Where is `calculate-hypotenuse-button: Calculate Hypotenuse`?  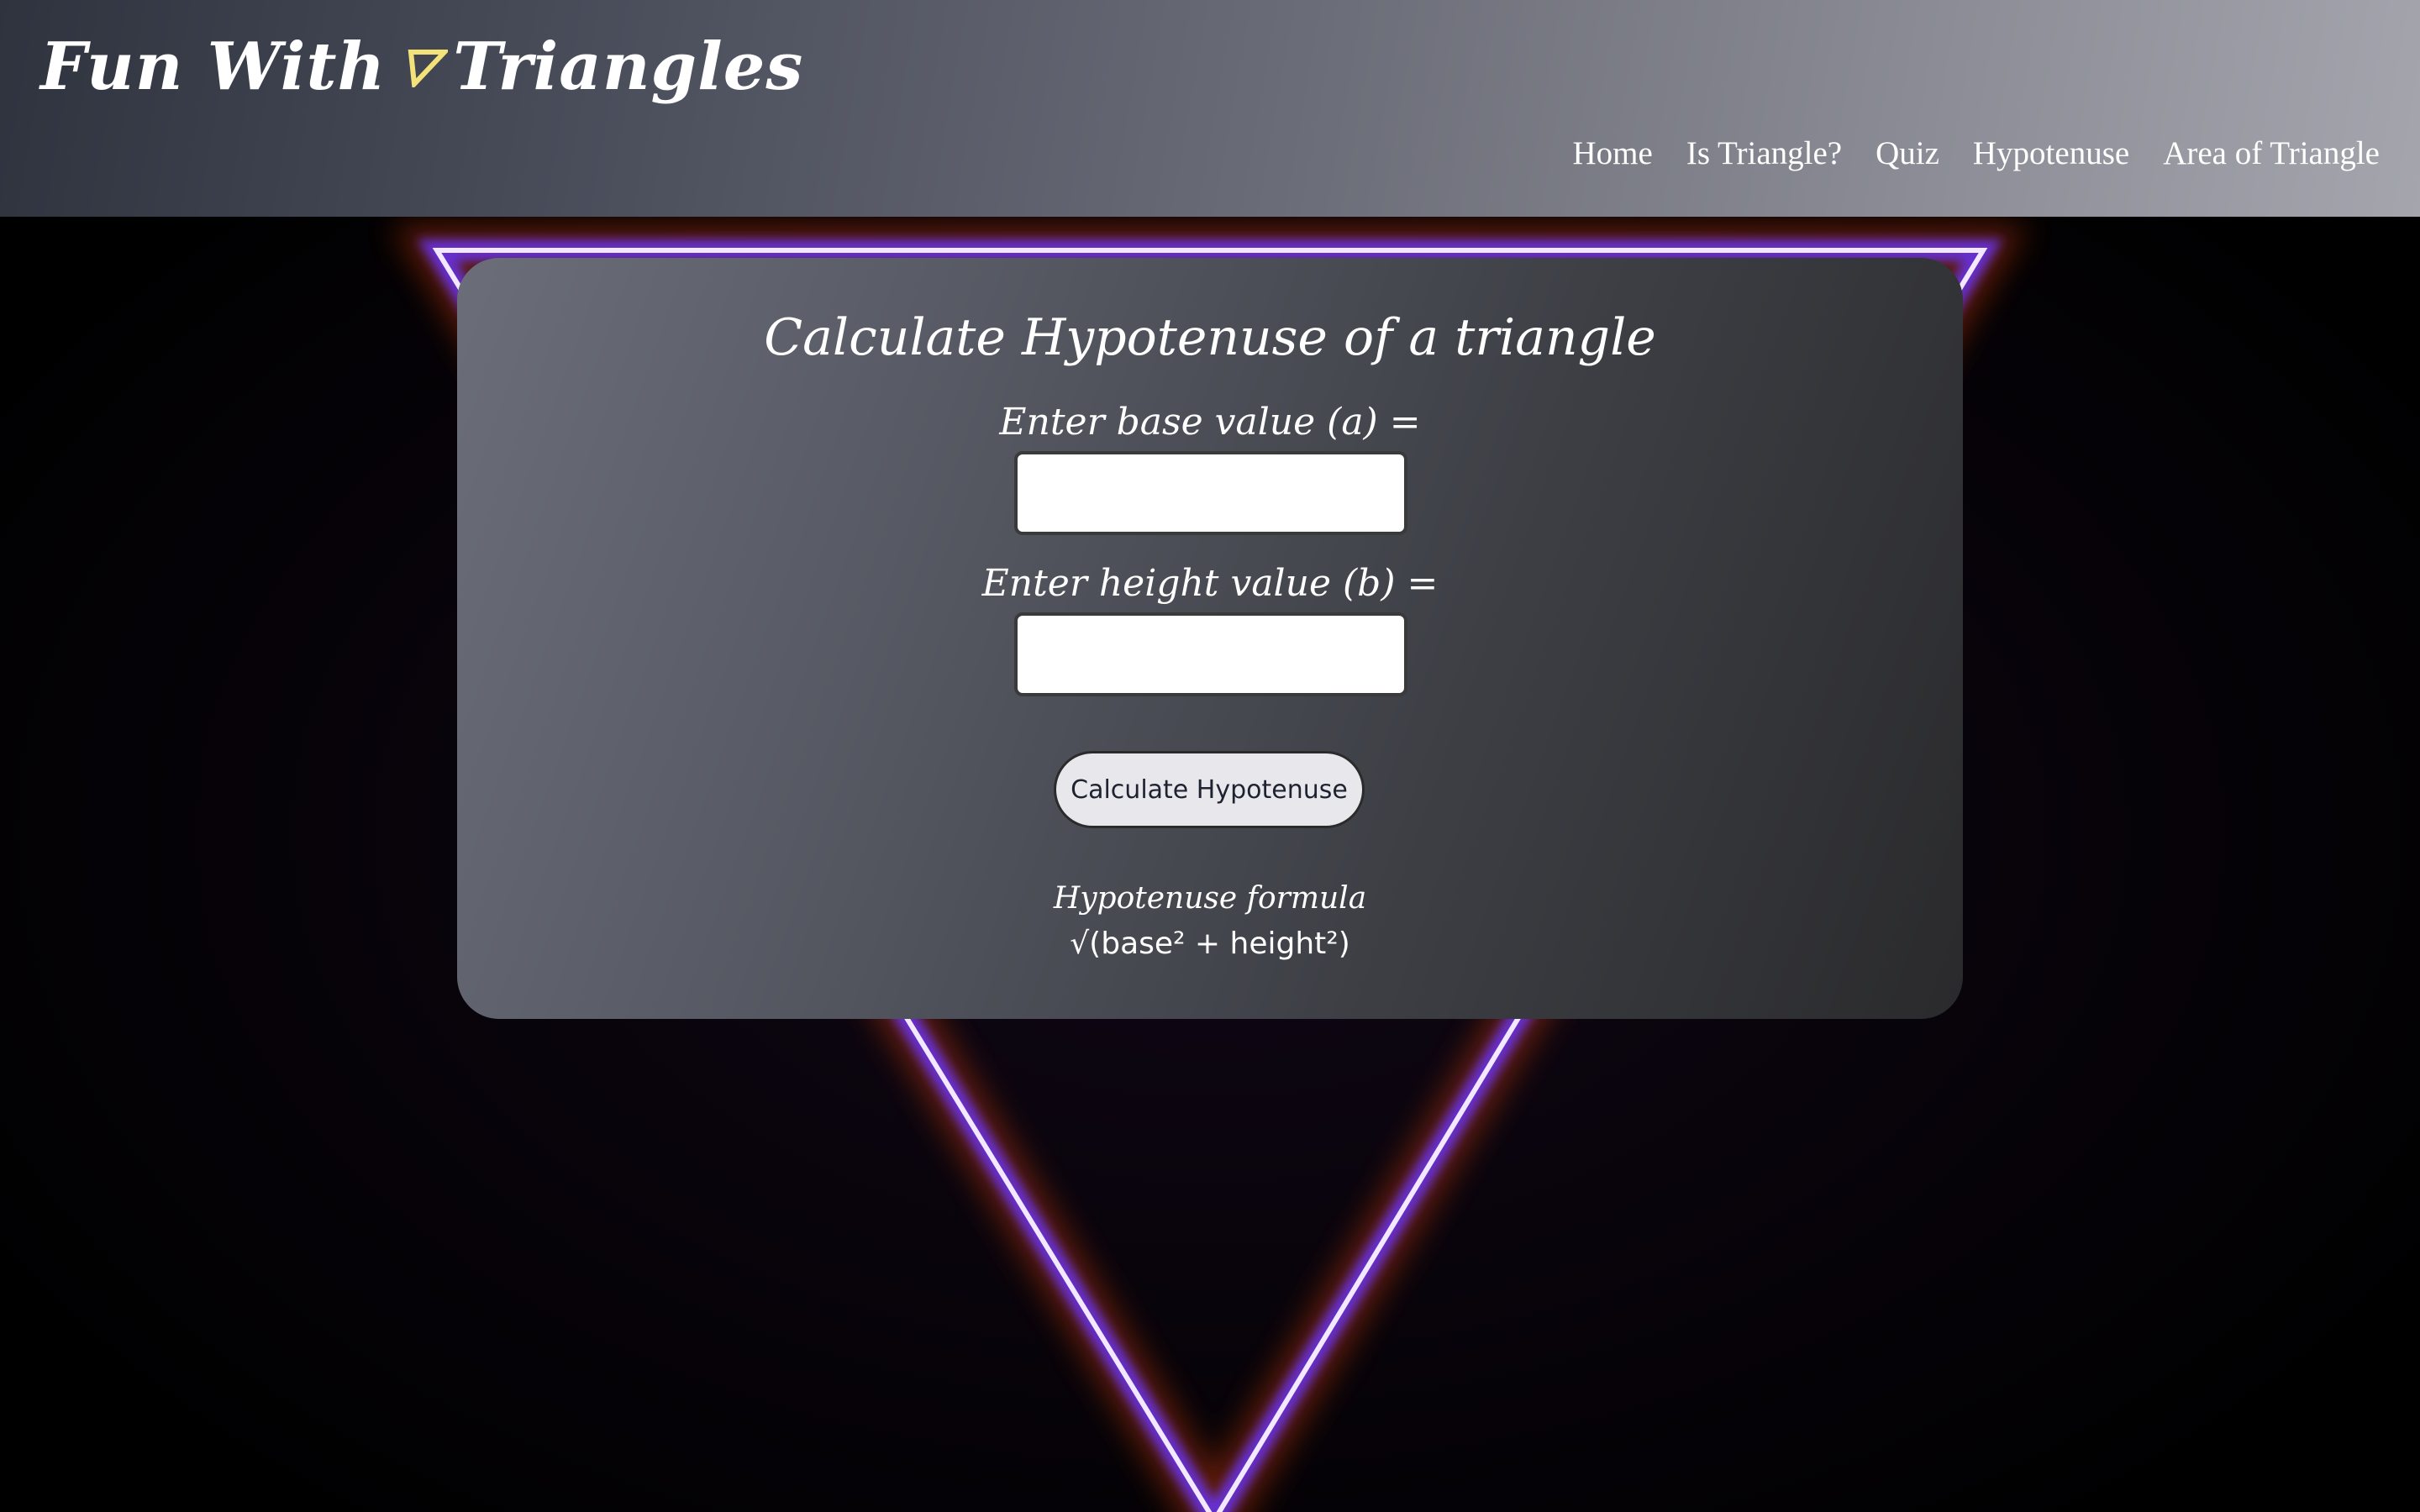 calculate-hypotenuse-button: Calculate Hypotenuse is located at coordinates (1209, 789).